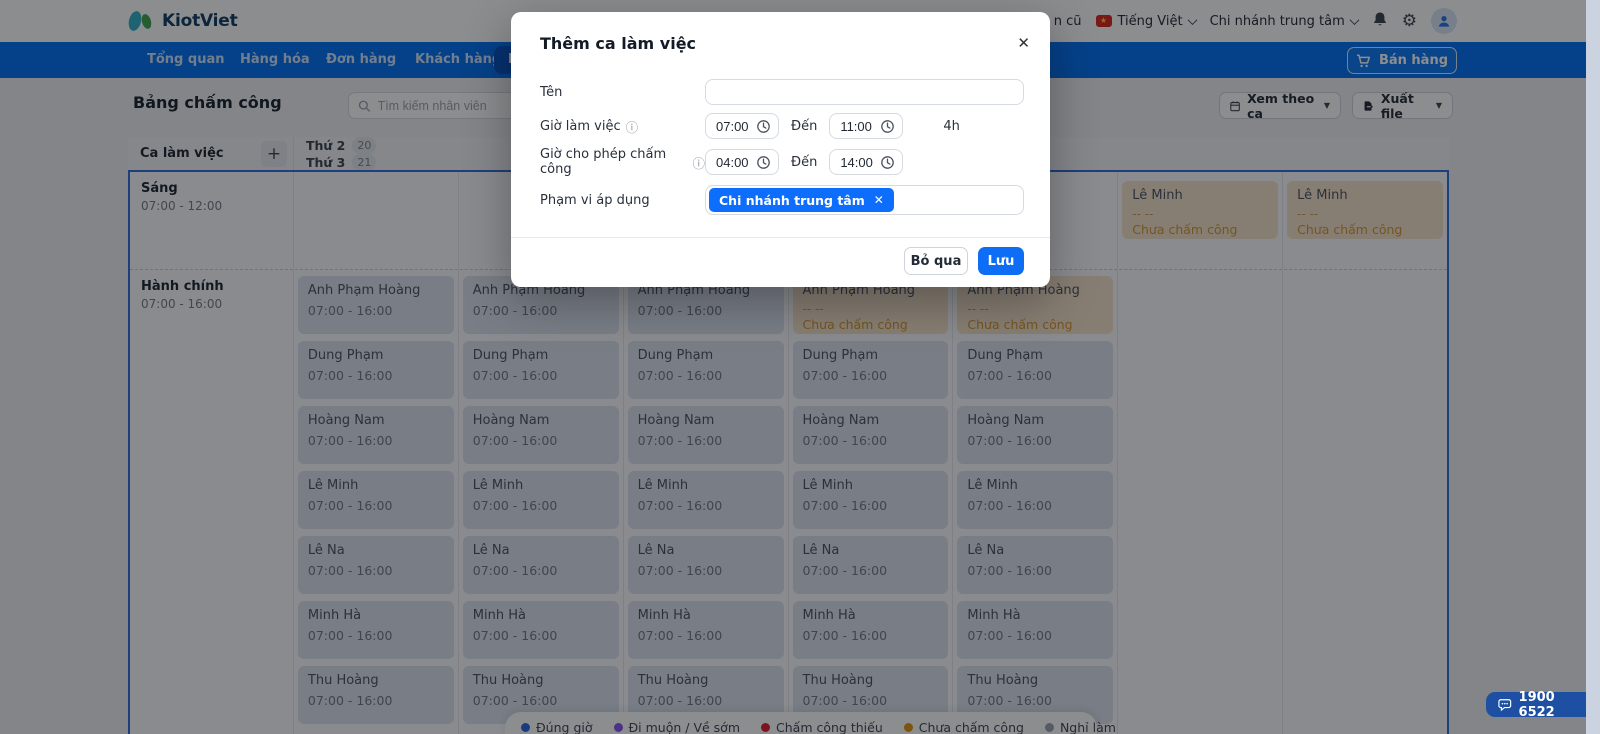 The width and height of the screenshot is (1600, 734). What do you see at coordinates (1023, 43) in the screenshot?
I see `close-icon: ✕` at bounding box center [1023, 43].